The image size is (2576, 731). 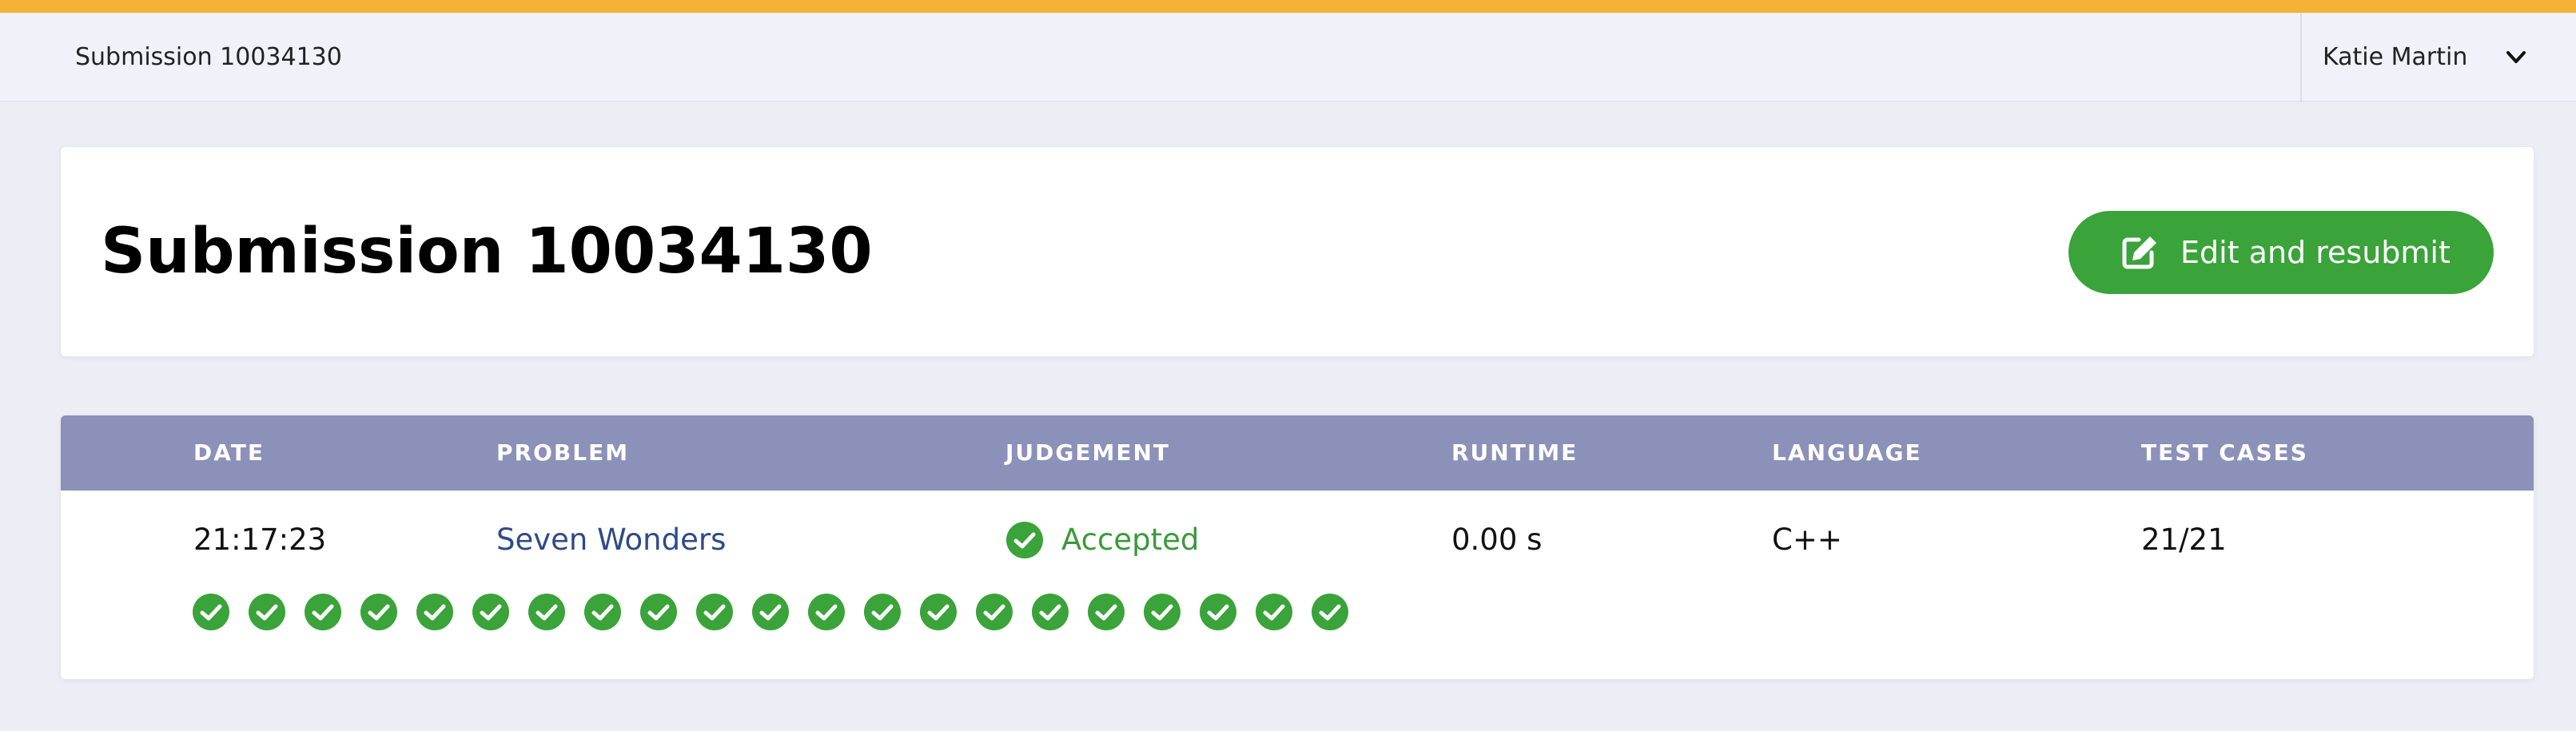 What do you see at coordinates (2395, 57) in the screenshot?
I see `user-name: Katie Martin` at bounding box center [2395, 57].